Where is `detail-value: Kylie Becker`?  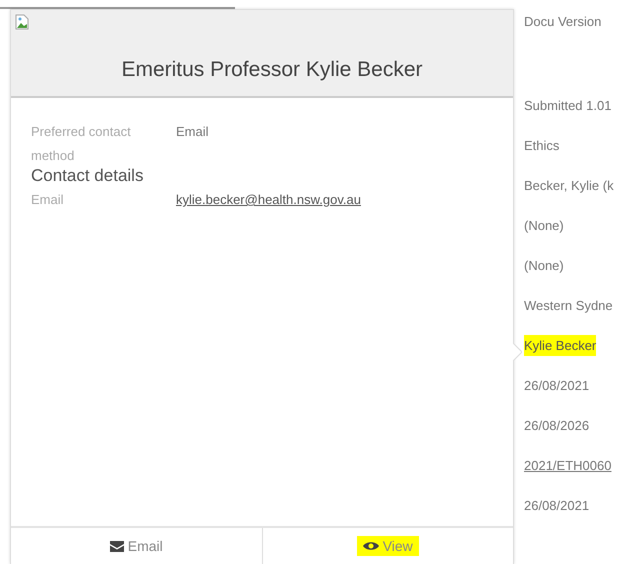 detail-value: Kylie Becker is located at coordinates (560, 345).